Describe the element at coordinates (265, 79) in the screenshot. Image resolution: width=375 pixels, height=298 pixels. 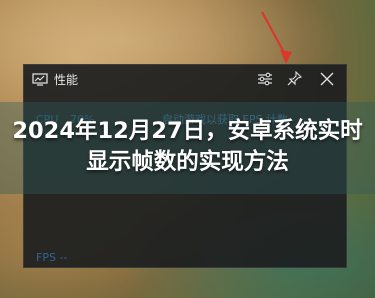
I see `settings-icon` at that location.